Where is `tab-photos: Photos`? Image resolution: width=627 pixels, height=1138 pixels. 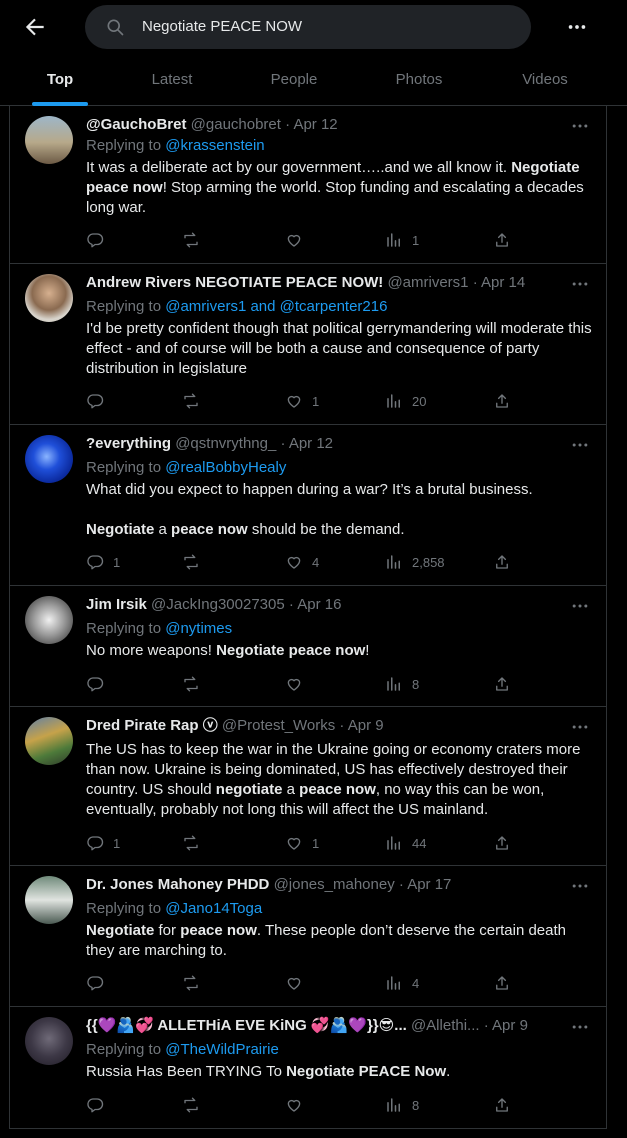
tab-photos: Photos is located at coordinates (419, 80).